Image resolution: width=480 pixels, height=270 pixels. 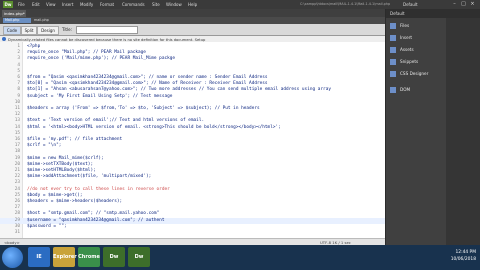 What do you see at coordinates (89, 257) in the screenshot?
I see `taskbar-chrome: Chrome` at bounding box center [89, 257].